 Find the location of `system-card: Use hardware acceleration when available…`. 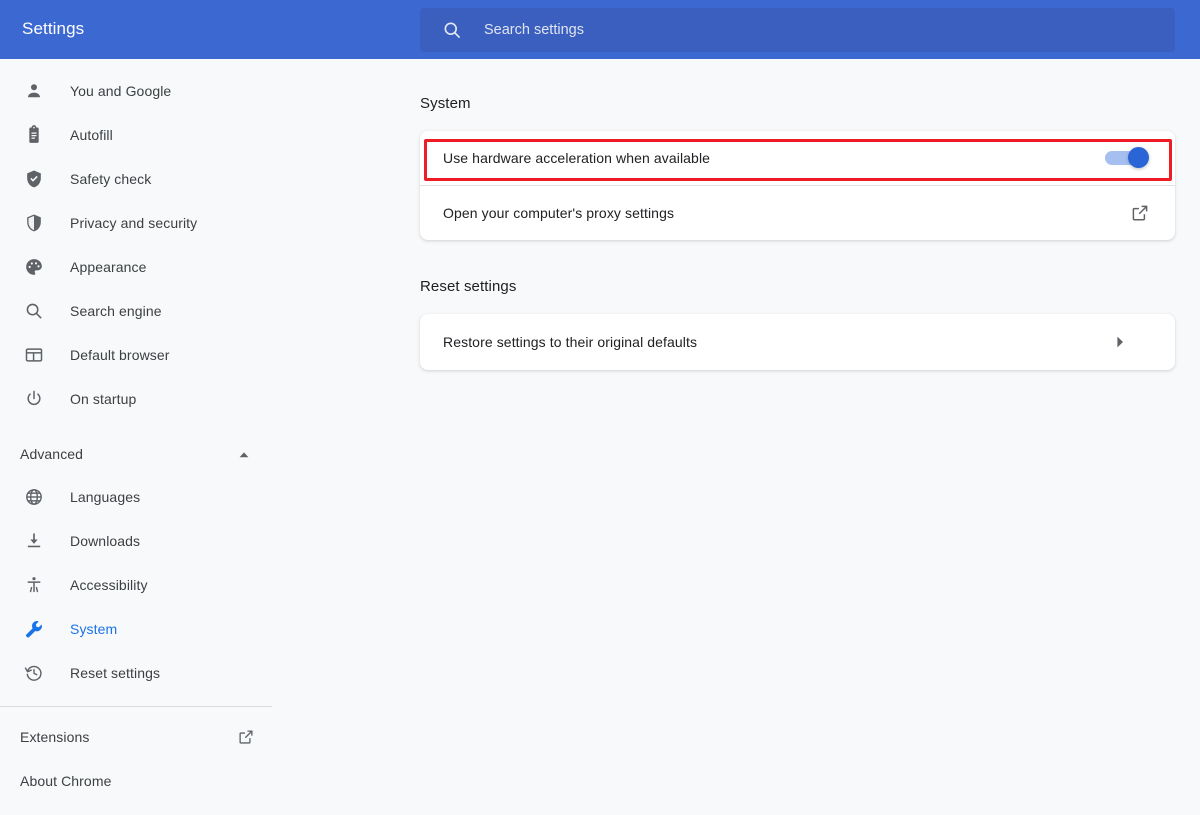

system-card: Use hardware acceleration when available… is located at coordinates (797, 185).